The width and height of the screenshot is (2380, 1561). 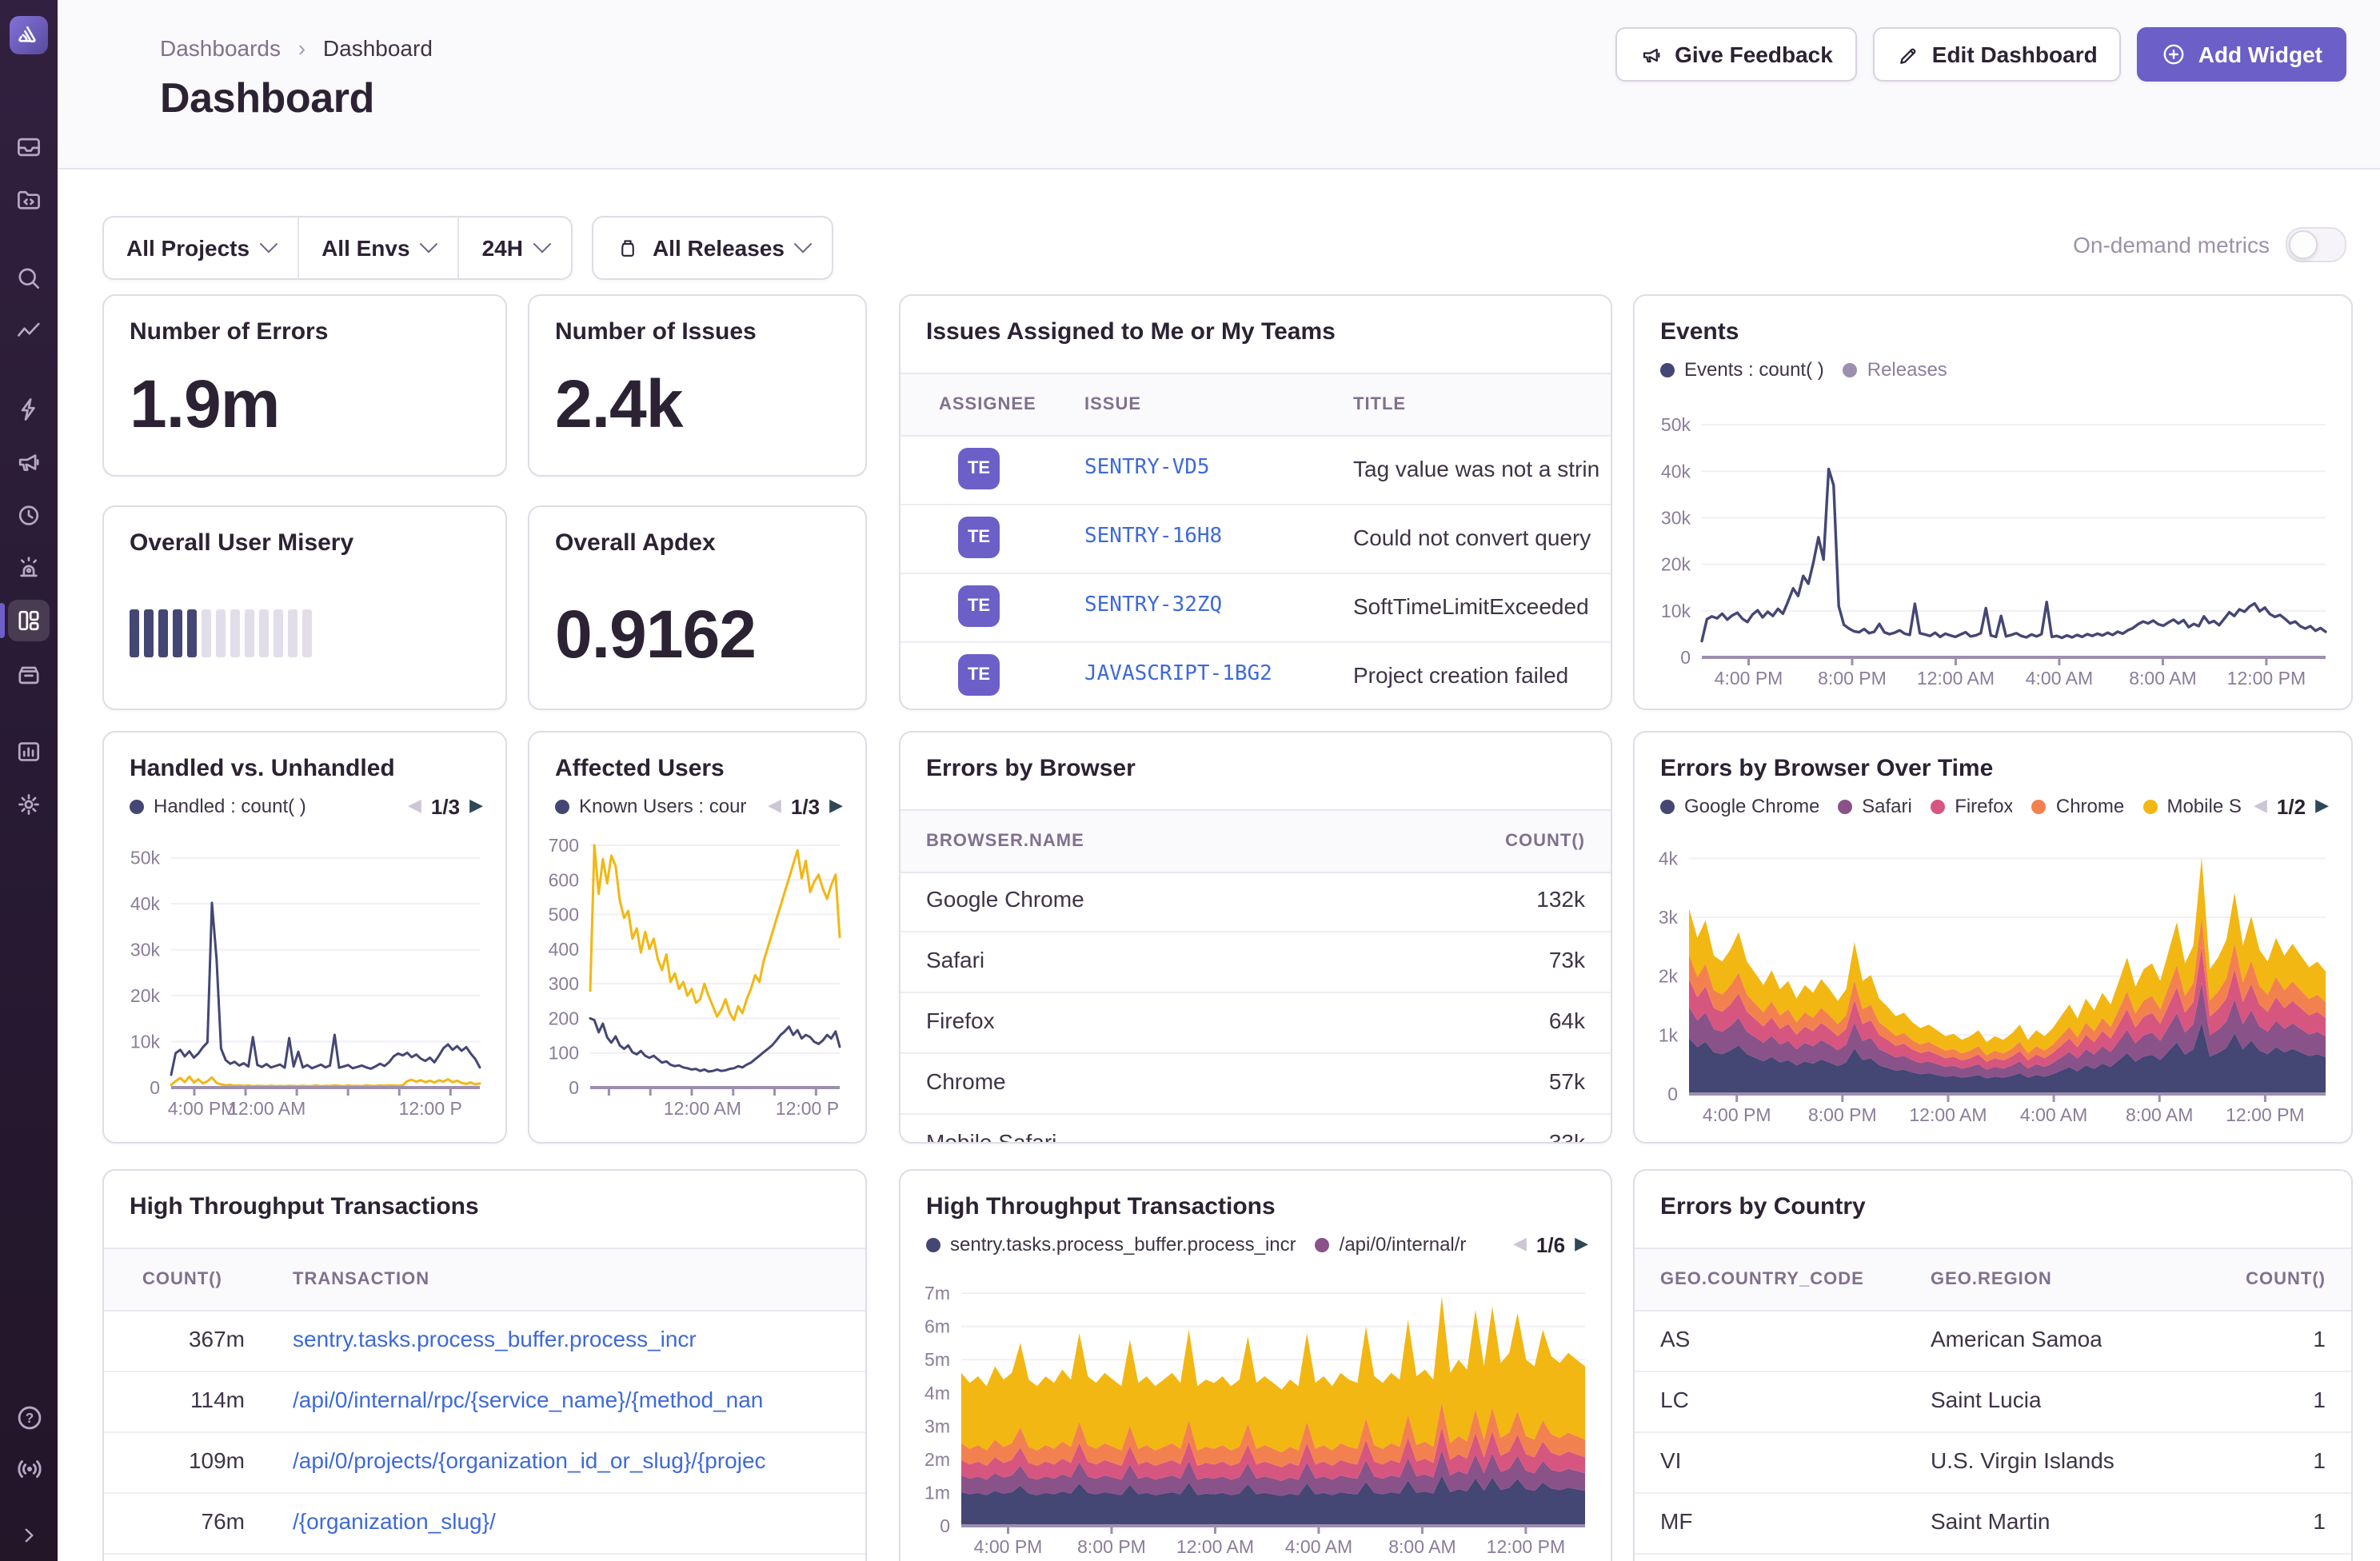 I want to click on col-country-code: GEO.COUNTRY_CODE, so click(x=1762, y=1279).